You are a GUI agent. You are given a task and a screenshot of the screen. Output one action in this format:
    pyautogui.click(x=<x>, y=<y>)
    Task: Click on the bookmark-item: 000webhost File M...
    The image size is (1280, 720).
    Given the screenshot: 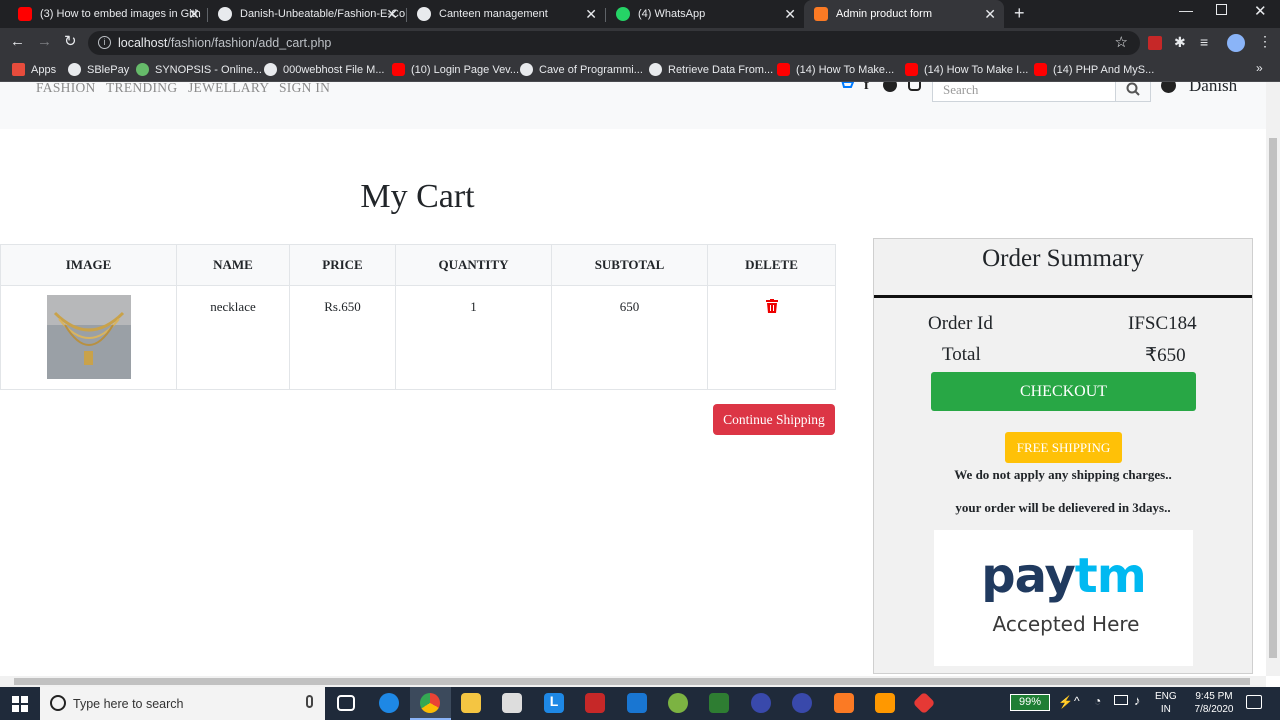 What is the action you would take?
    pyautogui.click(x=324, y=69)
    